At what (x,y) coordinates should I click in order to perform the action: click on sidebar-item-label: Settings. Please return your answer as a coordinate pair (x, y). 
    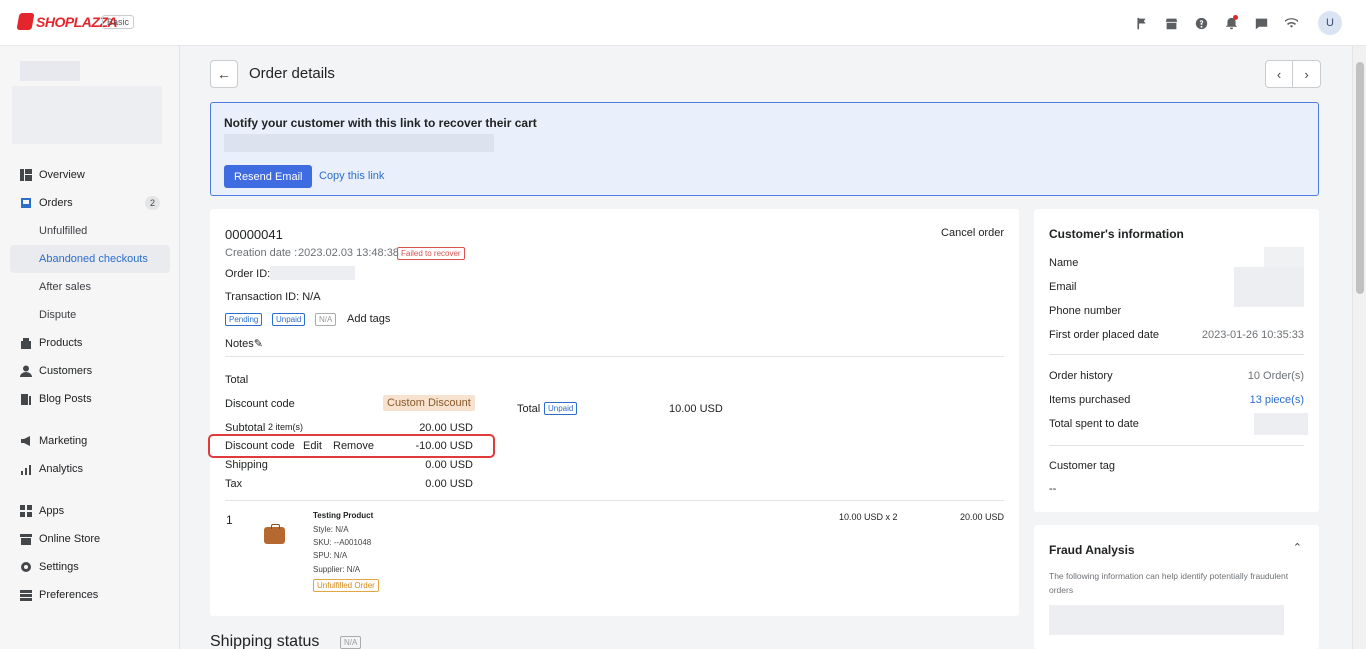
    Looking at the image, I should click on (59, 567).